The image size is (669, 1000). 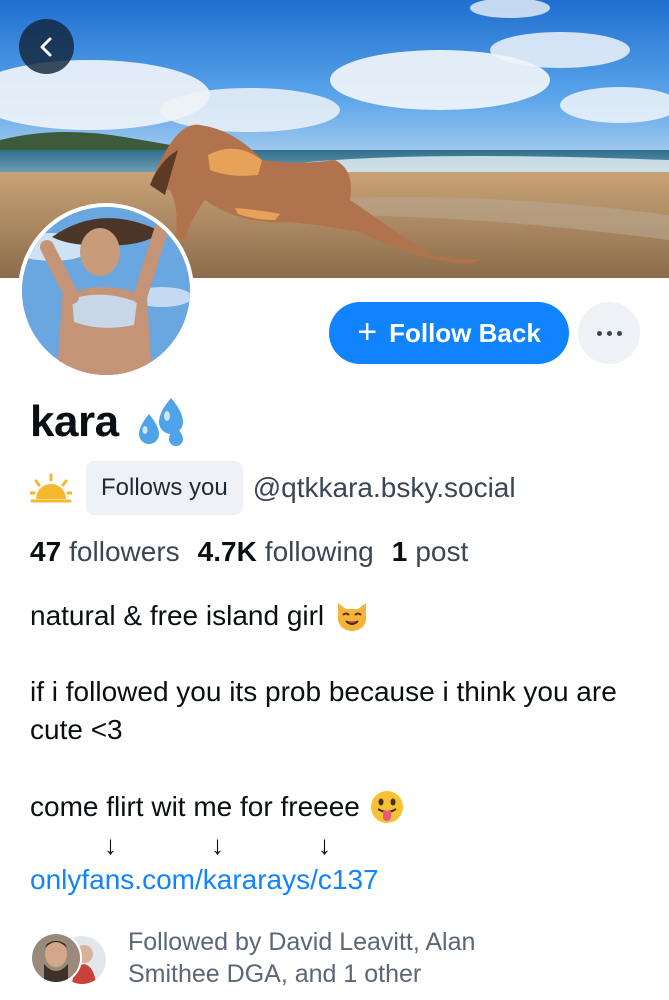 I want to click on profile-stats: 47 followers 4.7K following 1 post, so click(x=249, y=552).